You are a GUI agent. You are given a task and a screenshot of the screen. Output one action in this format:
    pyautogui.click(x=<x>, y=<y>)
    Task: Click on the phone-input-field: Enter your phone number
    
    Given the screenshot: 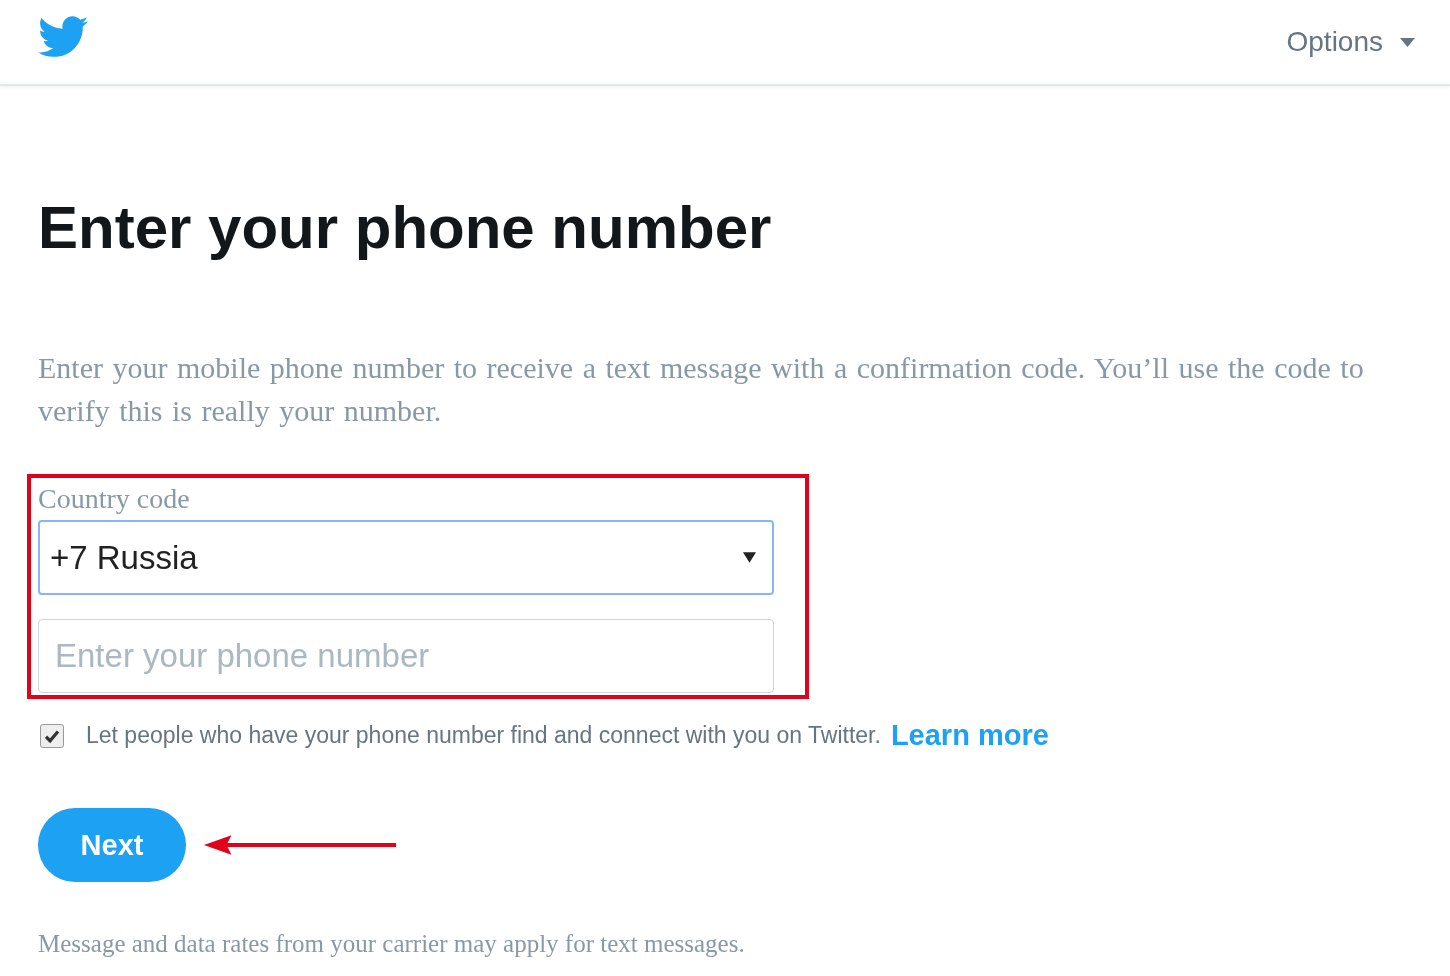 What is the action you would take?
    pyautogui.click(x=406, y=656)
    